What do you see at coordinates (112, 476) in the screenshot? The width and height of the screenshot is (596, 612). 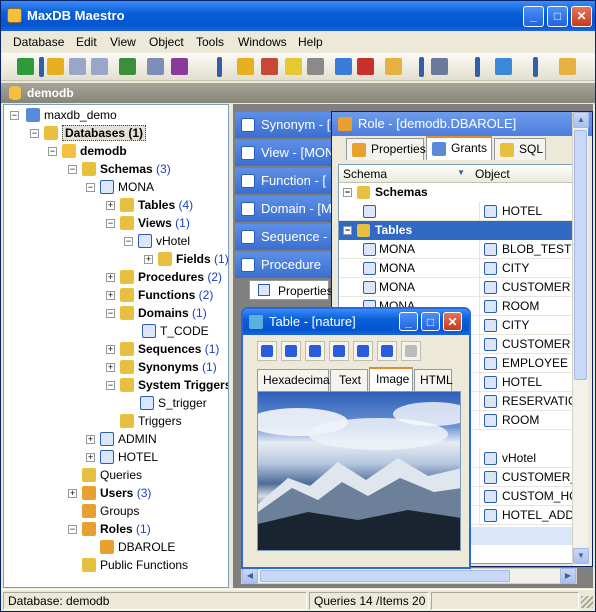 I see `tree-node-queries: Queries` at bounding box center [112, 476].